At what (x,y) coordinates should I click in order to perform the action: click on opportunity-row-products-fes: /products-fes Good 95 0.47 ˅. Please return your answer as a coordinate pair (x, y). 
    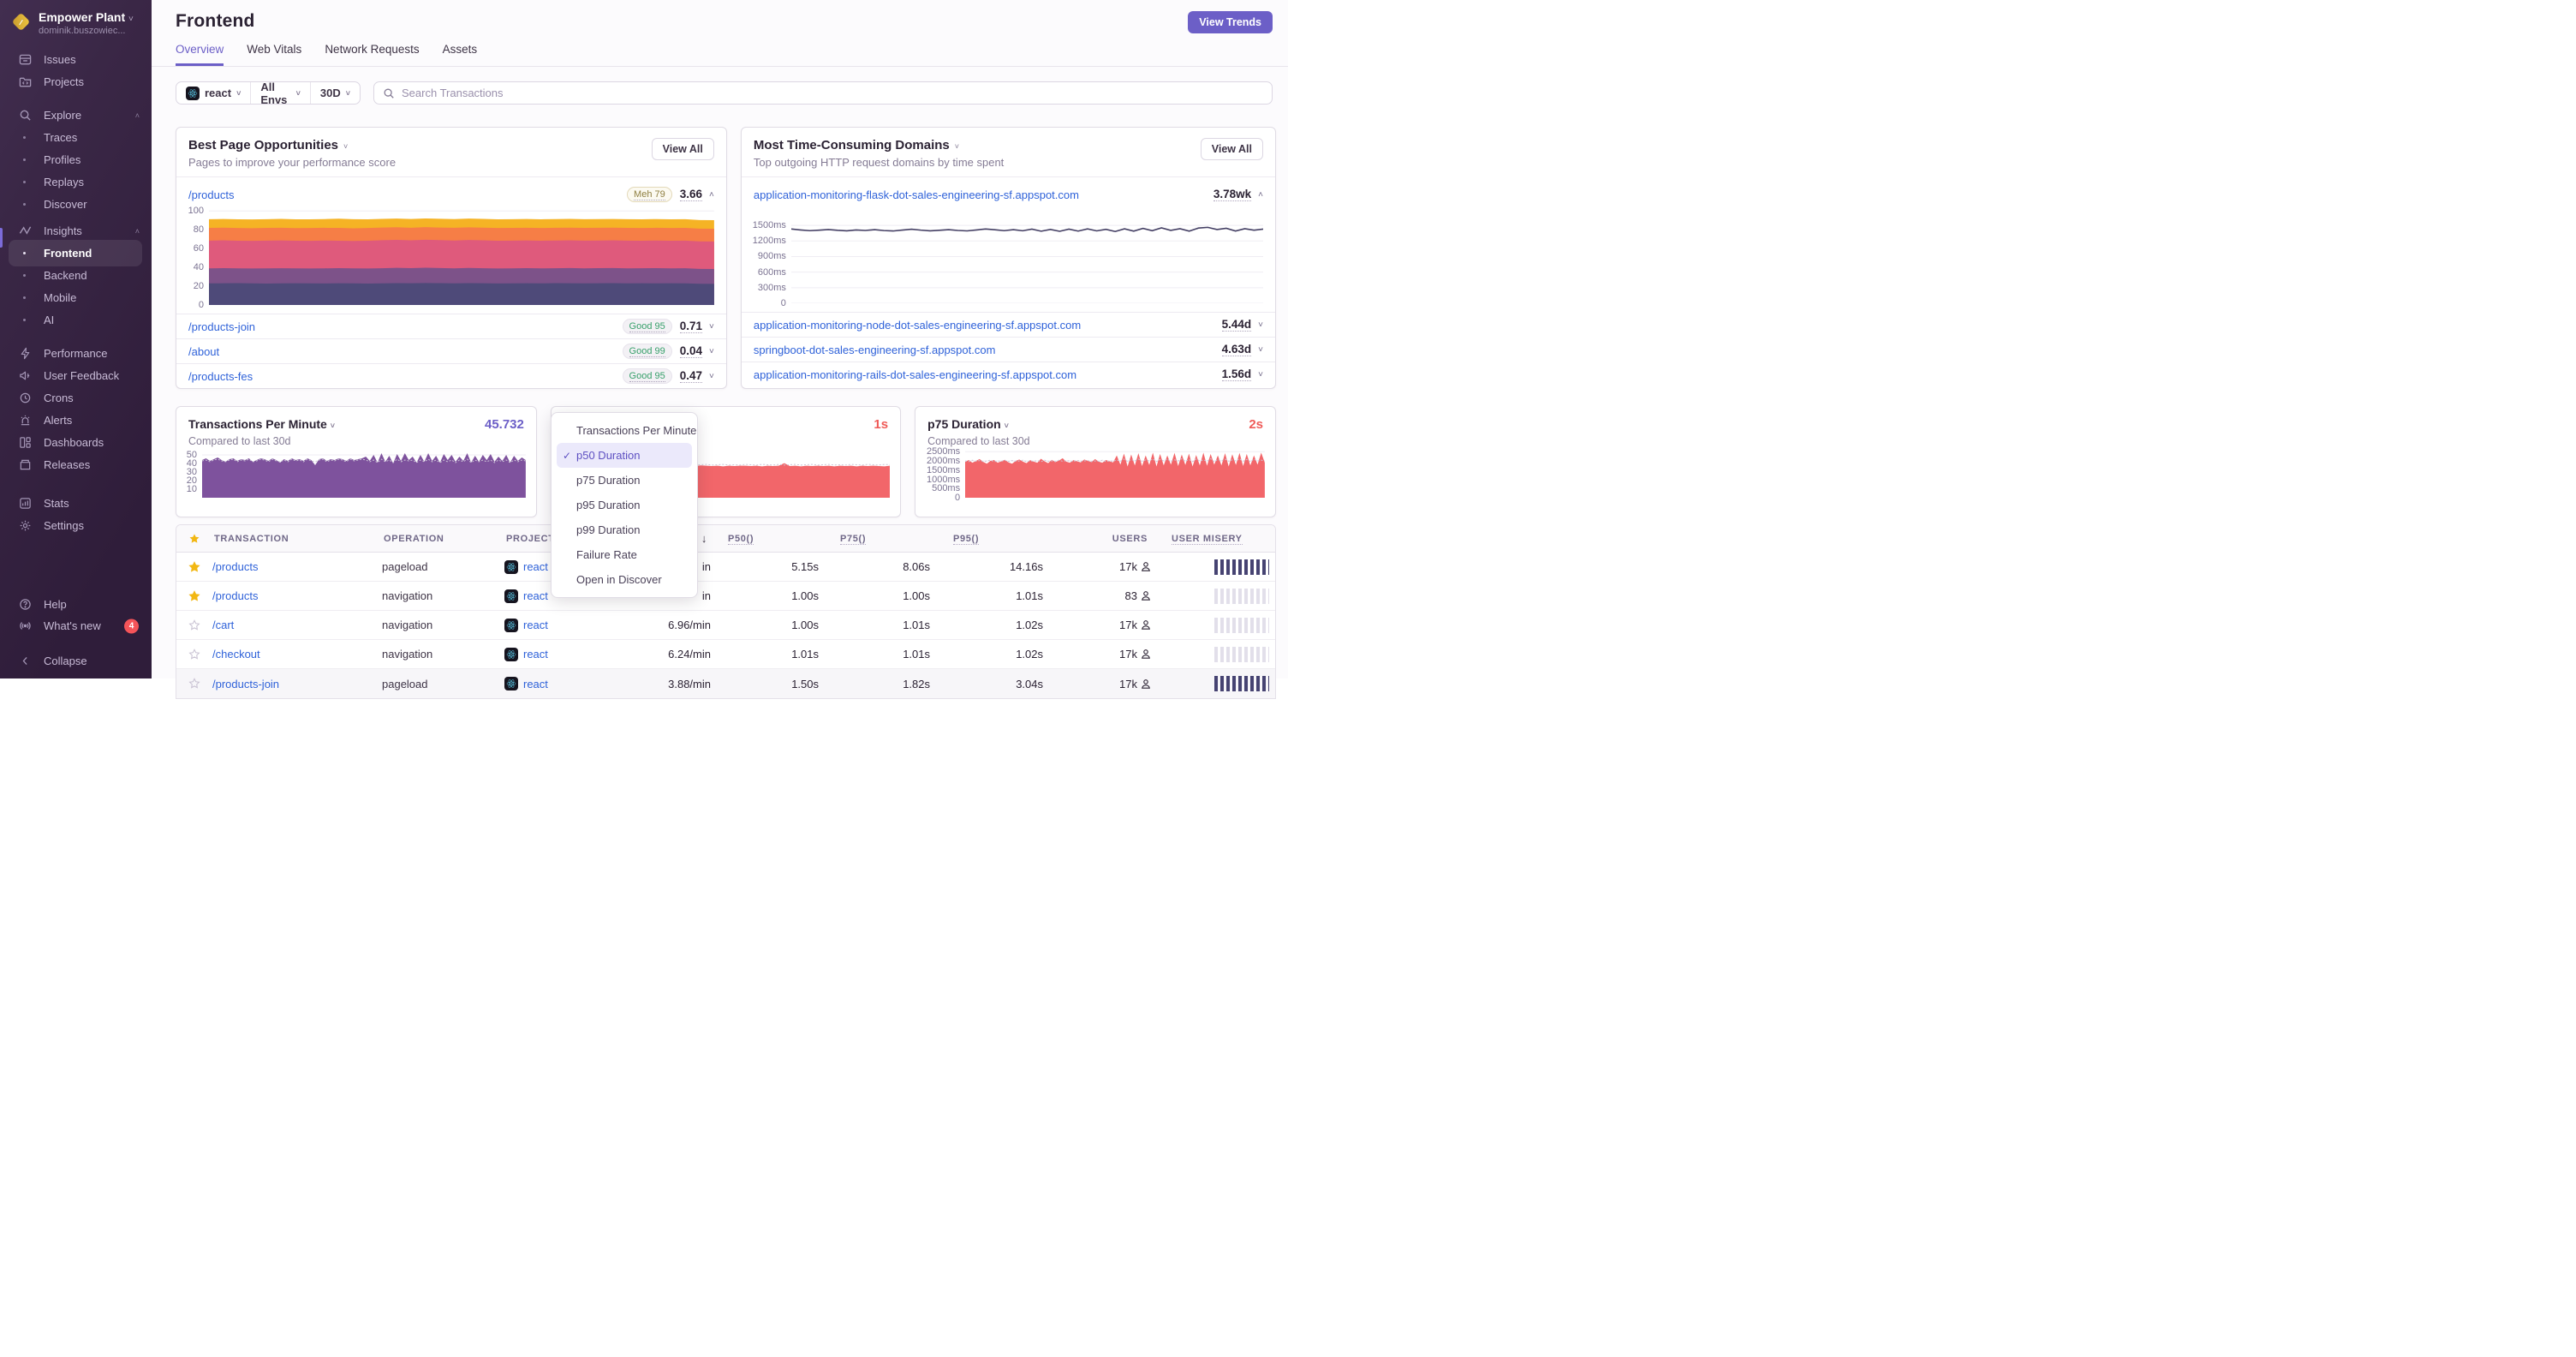
    Looking at the image, I should click on (451, 375).